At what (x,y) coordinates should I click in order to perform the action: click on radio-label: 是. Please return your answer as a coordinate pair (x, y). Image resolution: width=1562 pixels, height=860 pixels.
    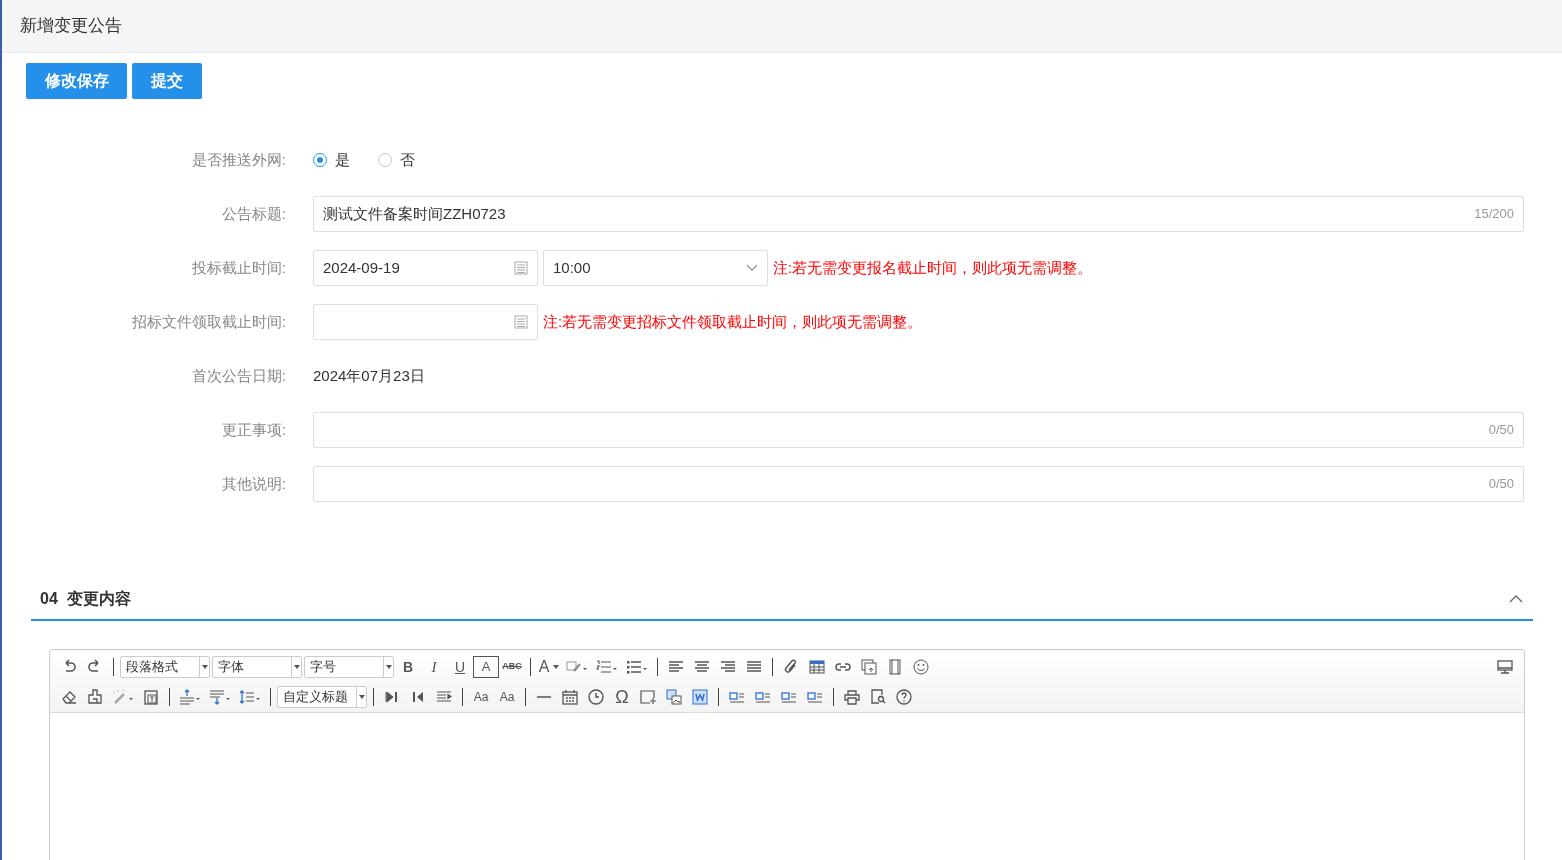
    Looking at the image, I should click on (342, 159).